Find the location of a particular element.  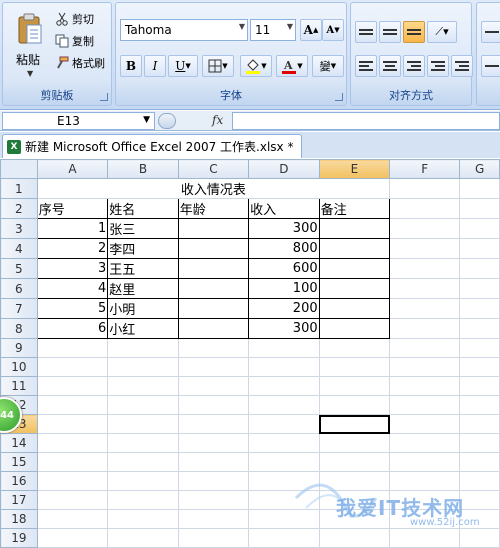

selected-cell-e13 is located at coordinates (354, 424).